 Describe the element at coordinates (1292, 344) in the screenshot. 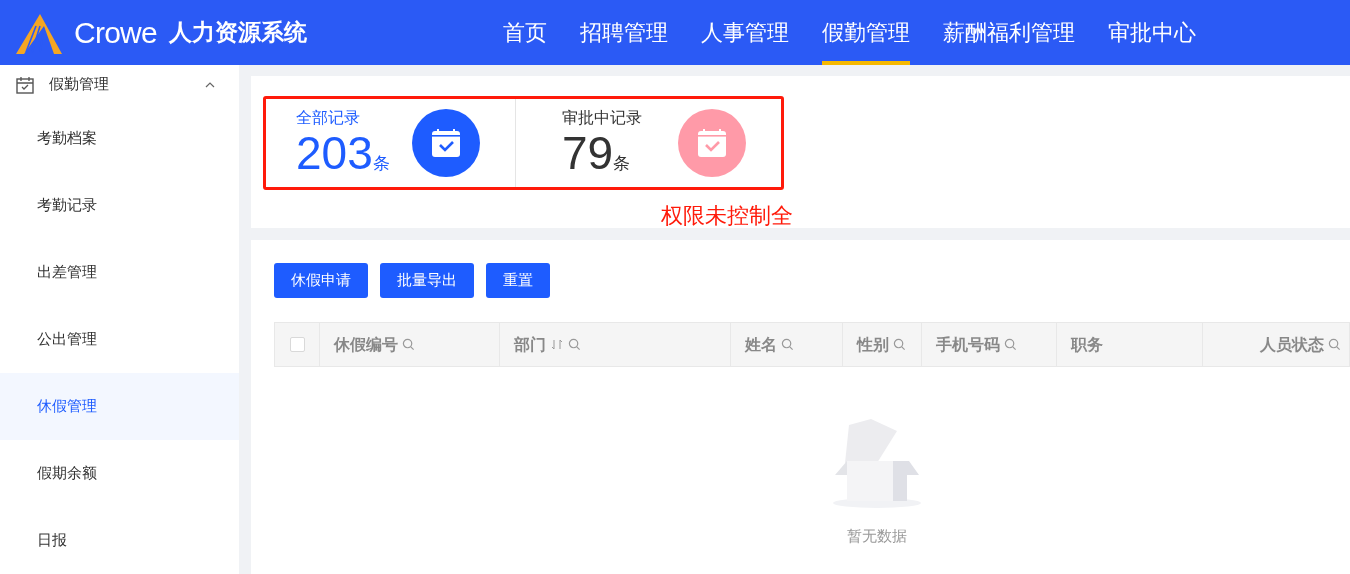

I see `column-header: 人员状态` at that location.